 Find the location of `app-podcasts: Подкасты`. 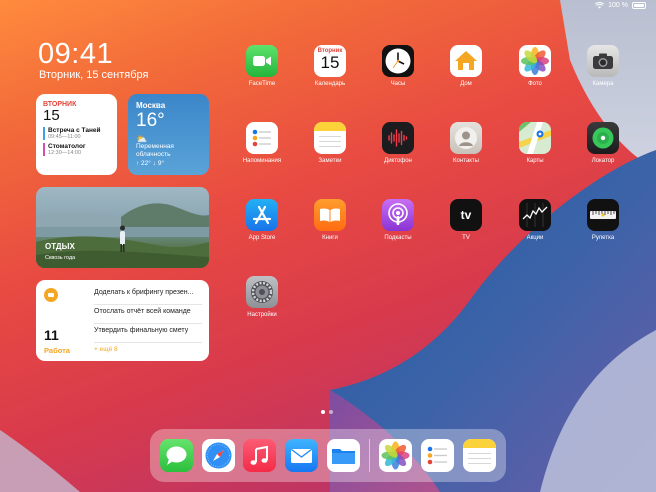

app-podcasts: Подкасты is located at coordinates (398, 220).